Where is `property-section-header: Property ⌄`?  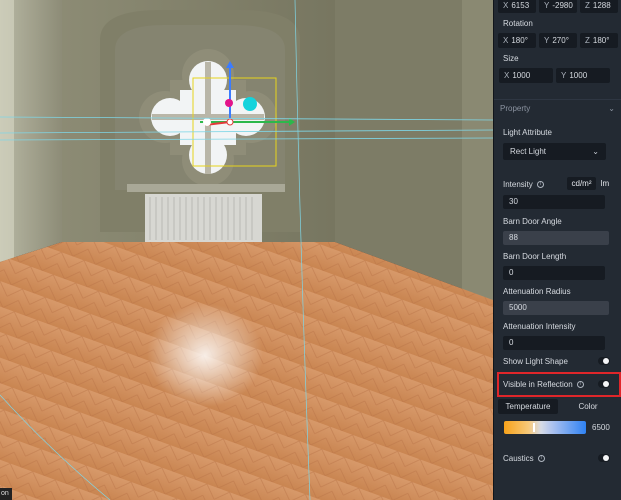
property-section-header: Property ⌄ is located at coordinates (557, 108).